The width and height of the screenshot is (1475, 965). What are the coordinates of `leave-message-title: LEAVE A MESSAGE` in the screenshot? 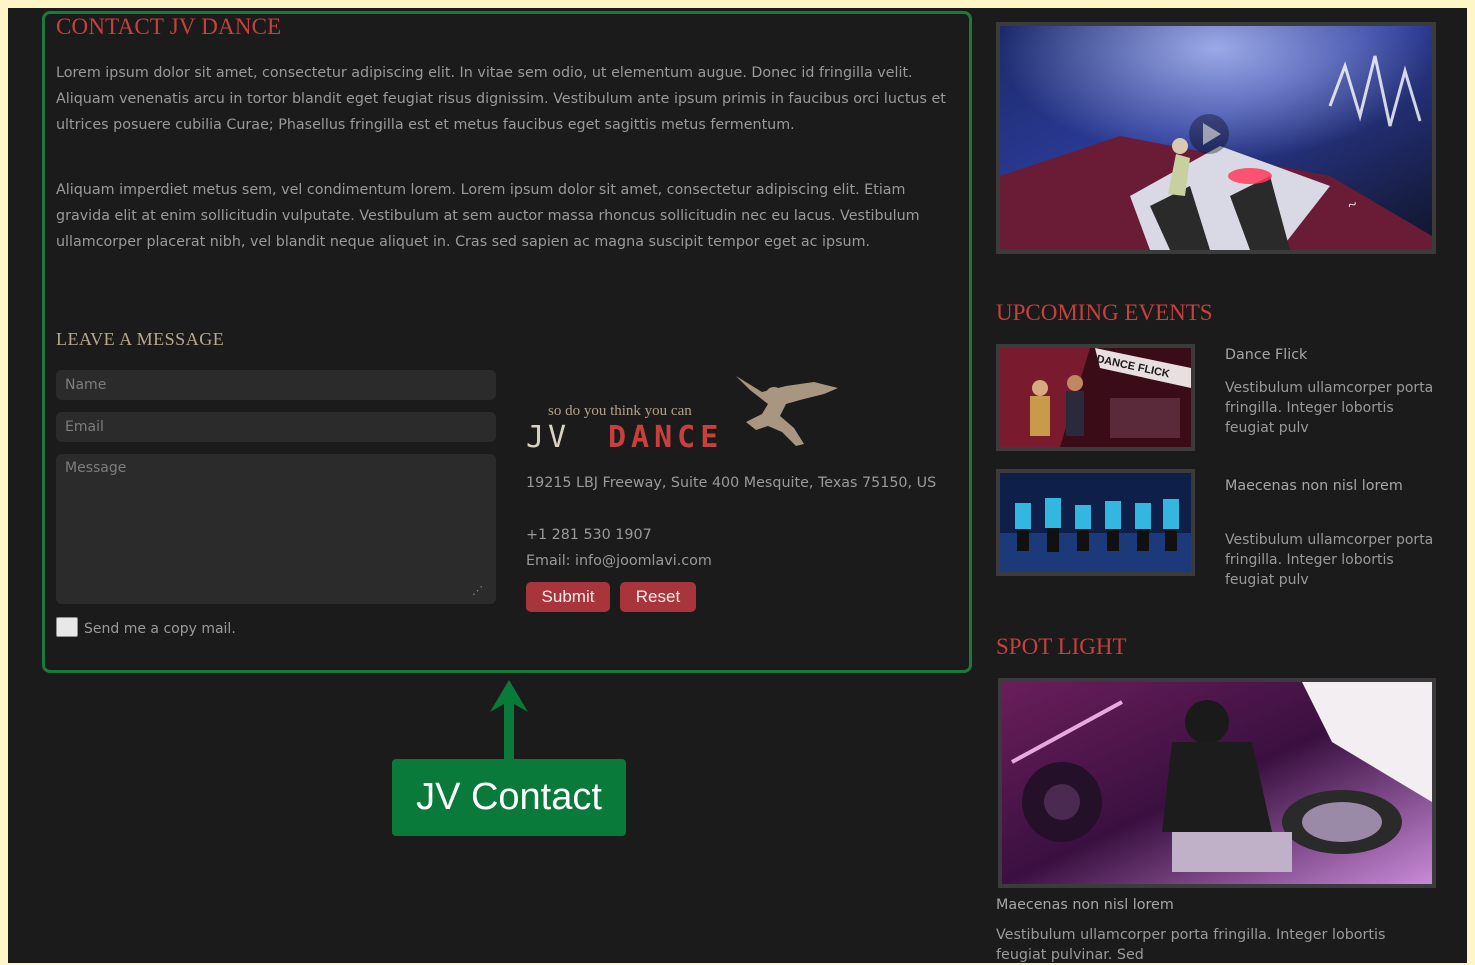 It's located at (140, 339).